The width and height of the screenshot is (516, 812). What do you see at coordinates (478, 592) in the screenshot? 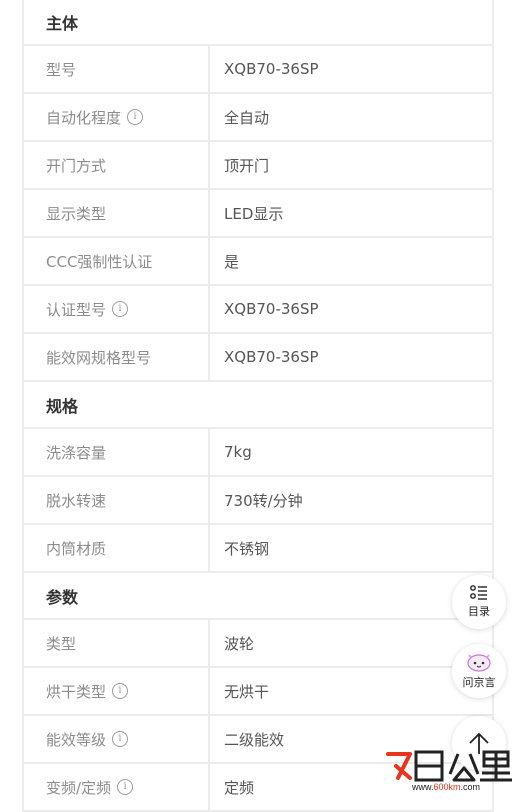
I see `list-icon` at bounding box center [478, 592].